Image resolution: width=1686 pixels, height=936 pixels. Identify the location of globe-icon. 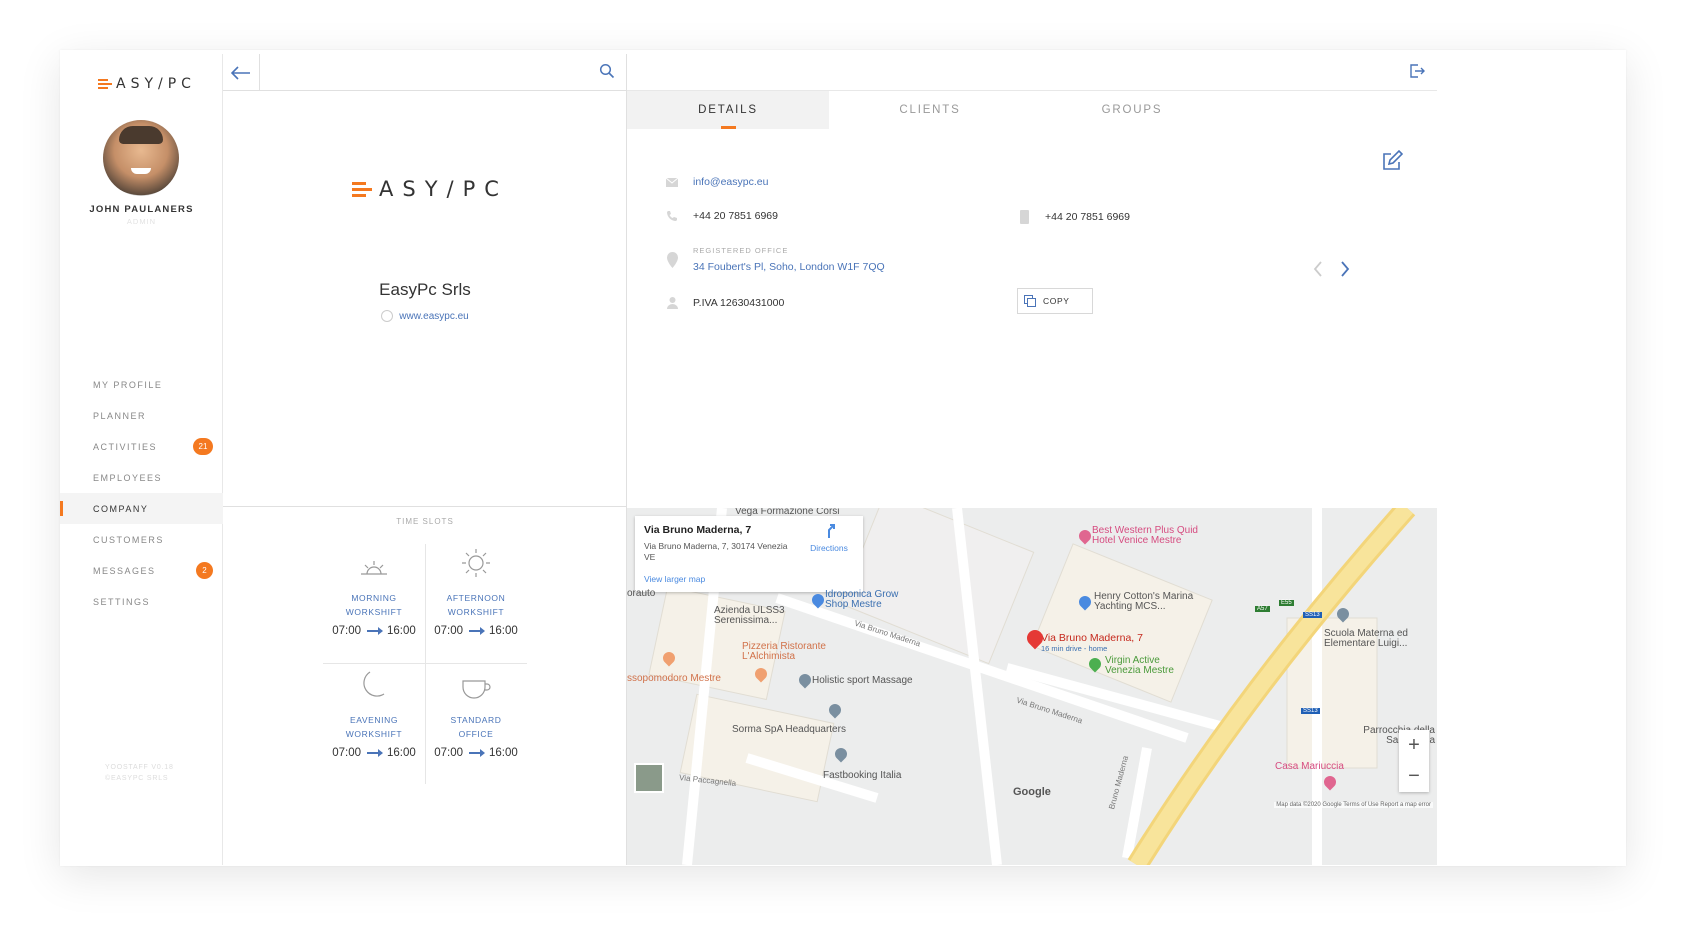
(387, 316).